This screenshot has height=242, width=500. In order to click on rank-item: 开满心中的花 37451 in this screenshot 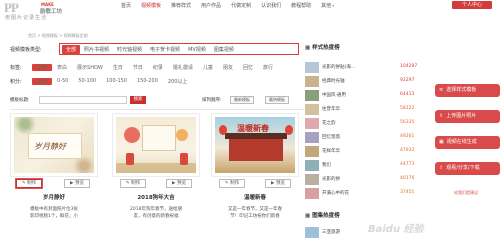, I will do `click(365, 194)`.